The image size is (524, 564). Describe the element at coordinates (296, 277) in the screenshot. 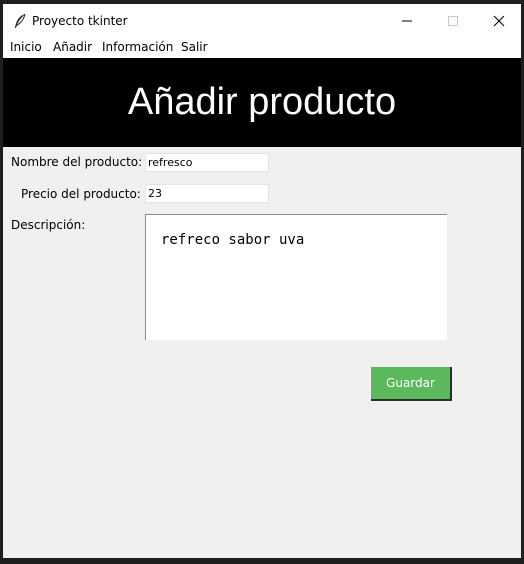

I see `descripcion-textarea: refreco sabor uva` at that location.